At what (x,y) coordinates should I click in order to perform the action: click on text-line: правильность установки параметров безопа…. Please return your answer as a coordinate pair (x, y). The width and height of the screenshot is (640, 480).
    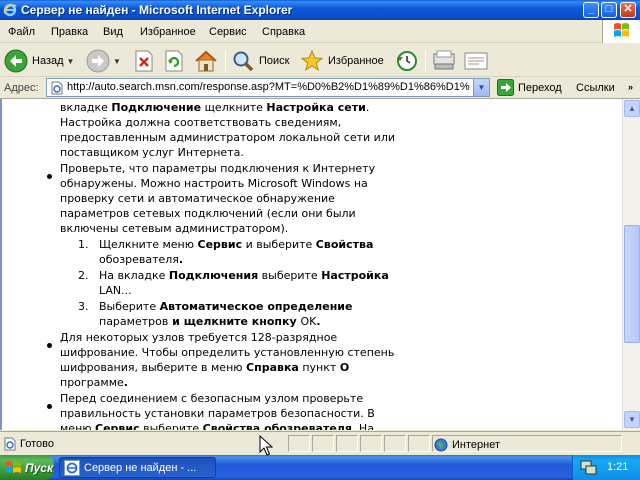
    Looking at the image, I should click on (217, 413).